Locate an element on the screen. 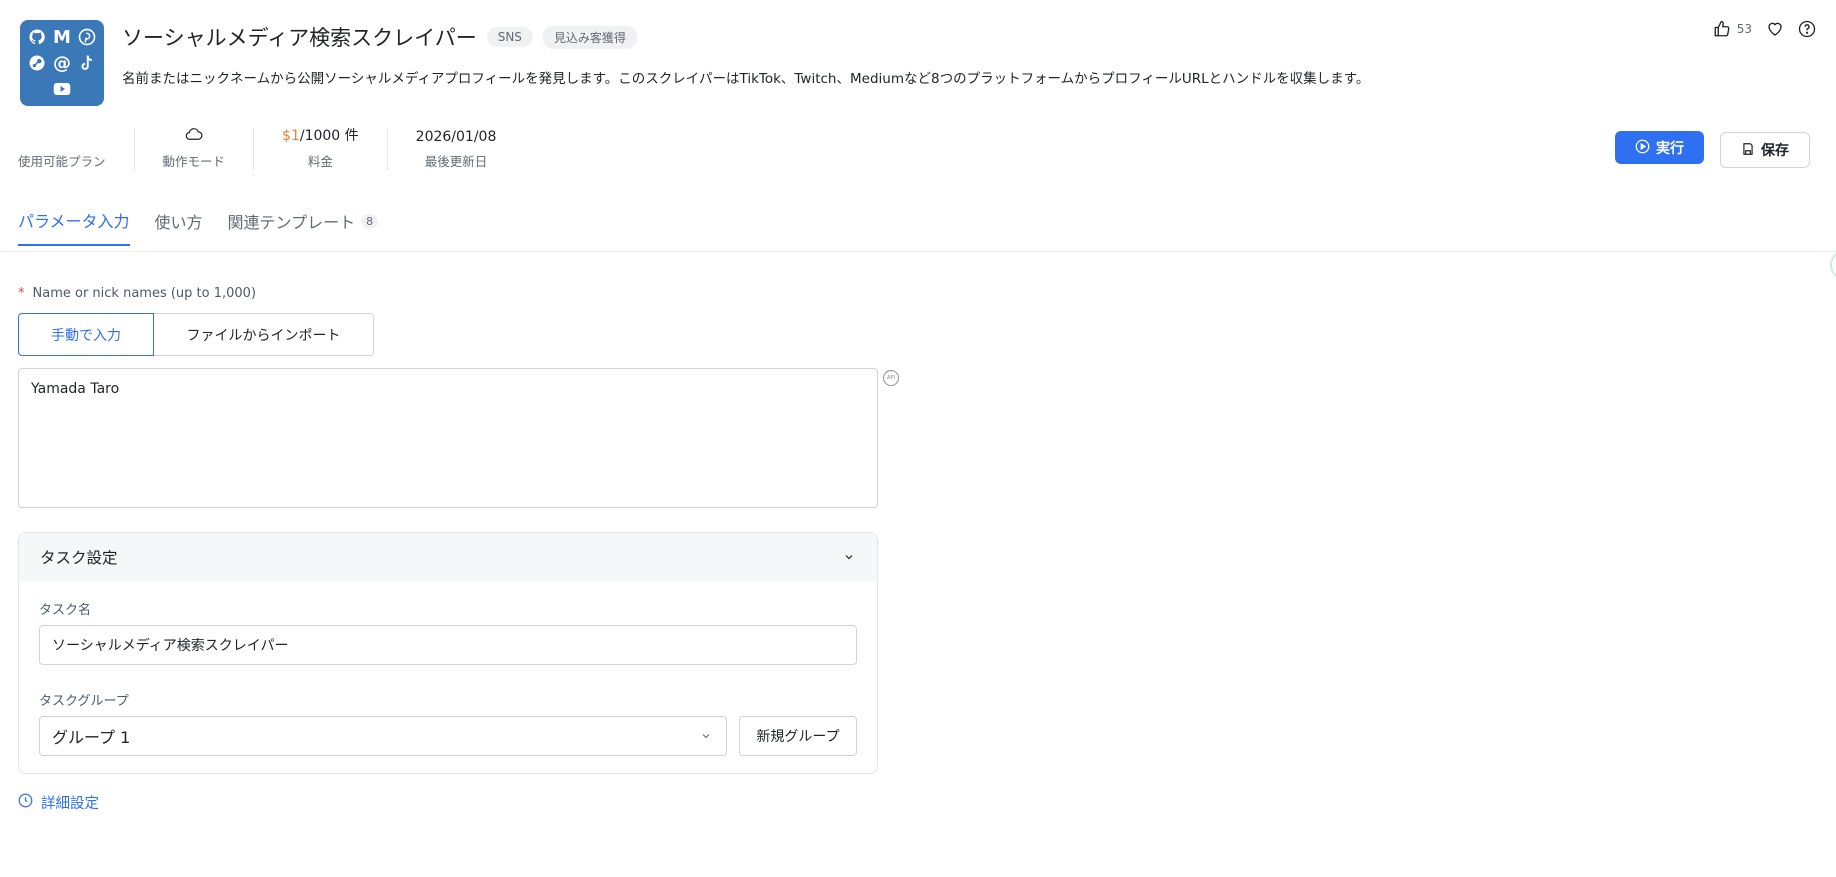 This screenshot has height=877, width=1836. clock-icon is located at coordinates (25, 802).